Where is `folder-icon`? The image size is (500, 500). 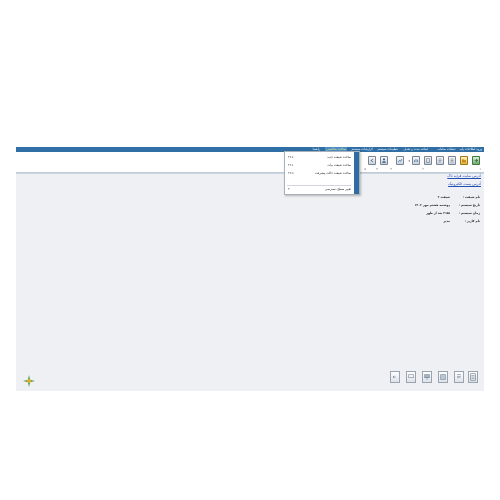
folder-icon is located at coordinates (464, 160).